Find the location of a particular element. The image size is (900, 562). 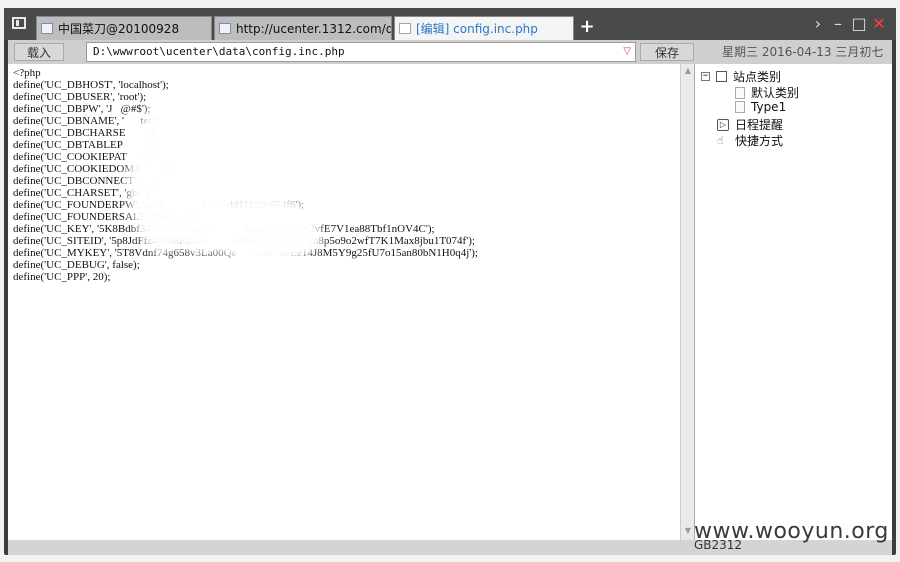

tree-label: 默认类别 is located at coordinates (775, 93).